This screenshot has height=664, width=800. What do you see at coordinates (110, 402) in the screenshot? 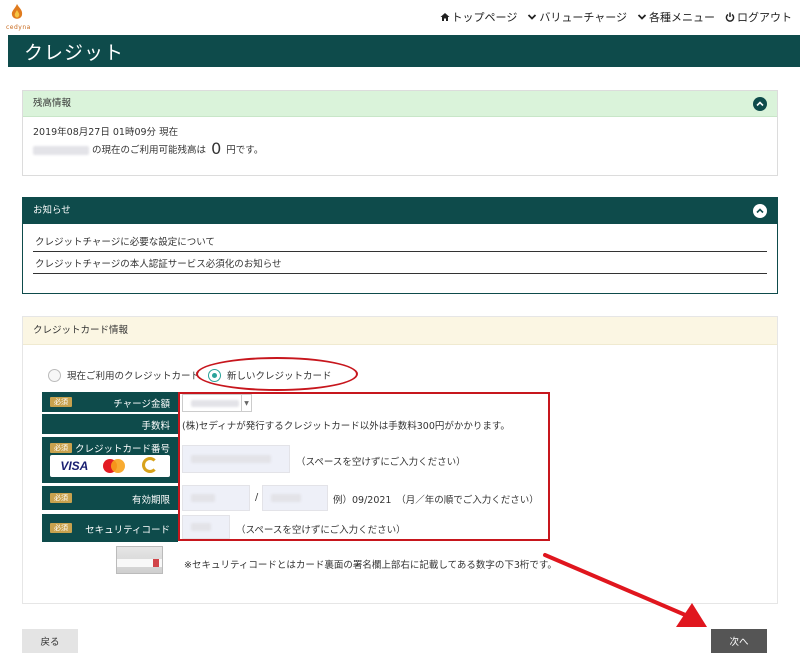
I see `label-charge-amount: 必須 チャージ金額` at bounding box center [110, 402].